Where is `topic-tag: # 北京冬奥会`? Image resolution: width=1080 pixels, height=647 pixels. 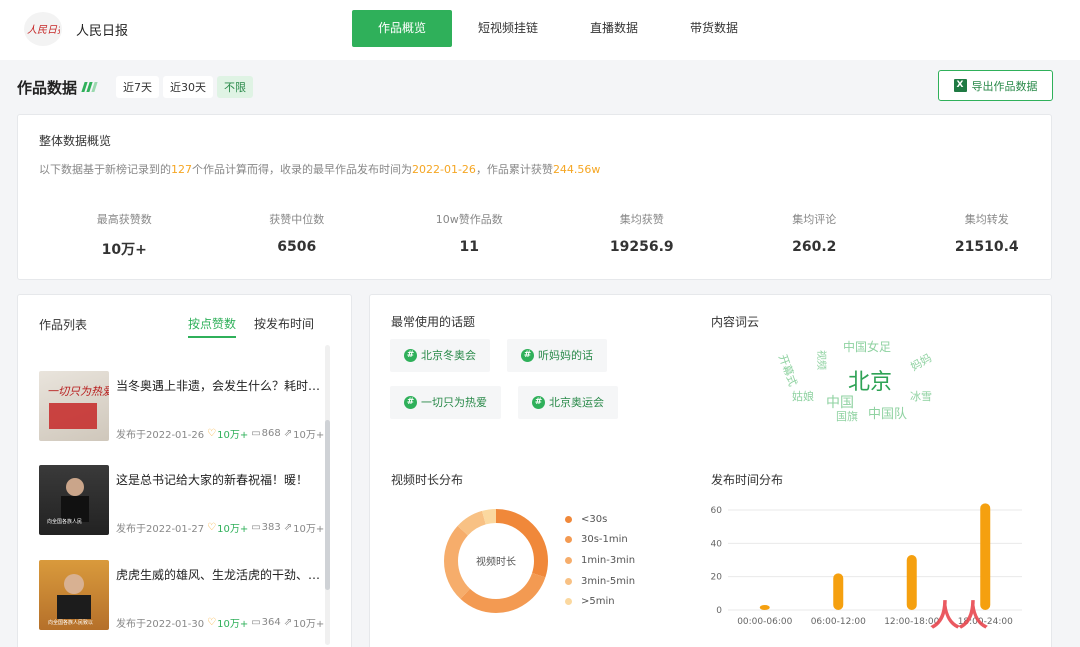 topic-tag: # 北京冬奥会 is located at coordinates (440, 355).